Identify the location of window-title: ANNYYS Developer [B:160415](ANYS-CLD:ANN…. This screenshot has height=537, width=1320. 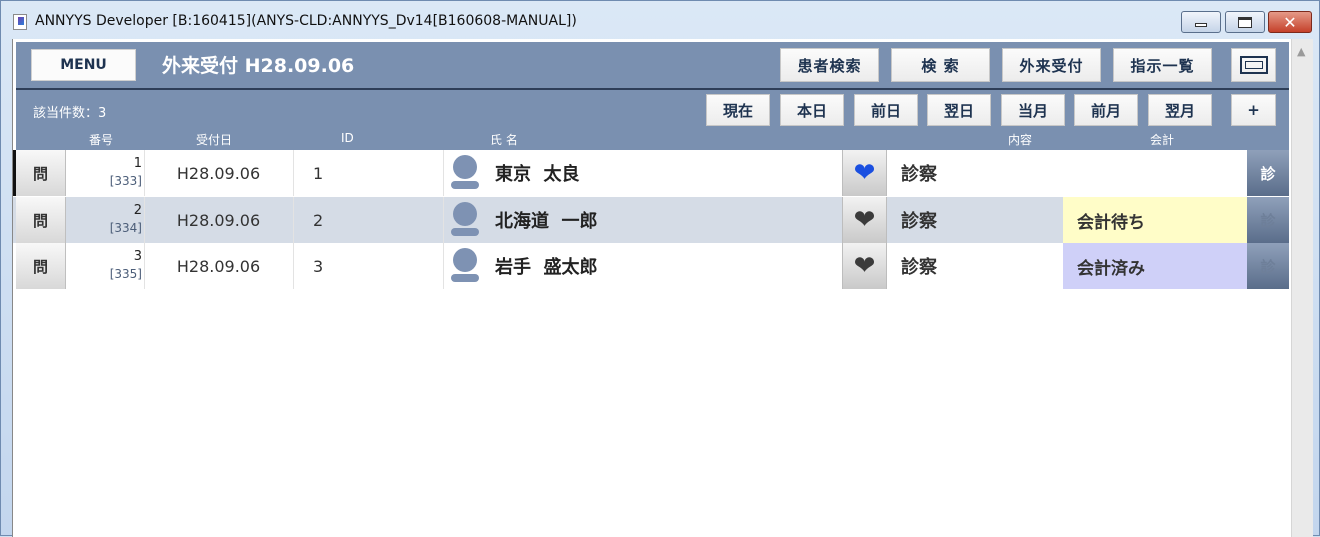
(306, 21).